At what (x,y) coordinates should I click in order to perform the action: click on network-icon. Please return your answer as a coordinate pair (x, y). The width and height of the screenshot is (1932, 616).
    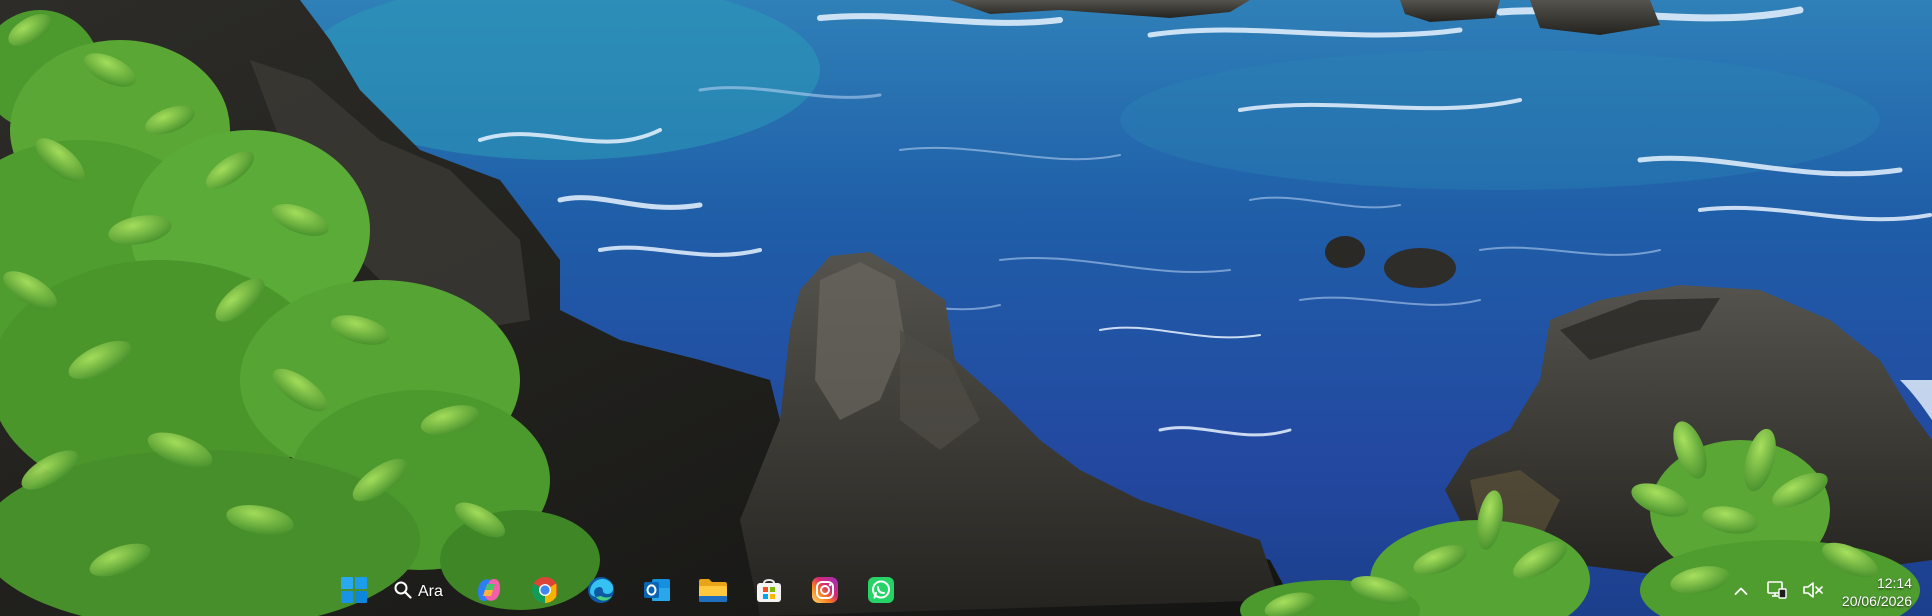
    Looking at the image, I should click on (1777, 592).